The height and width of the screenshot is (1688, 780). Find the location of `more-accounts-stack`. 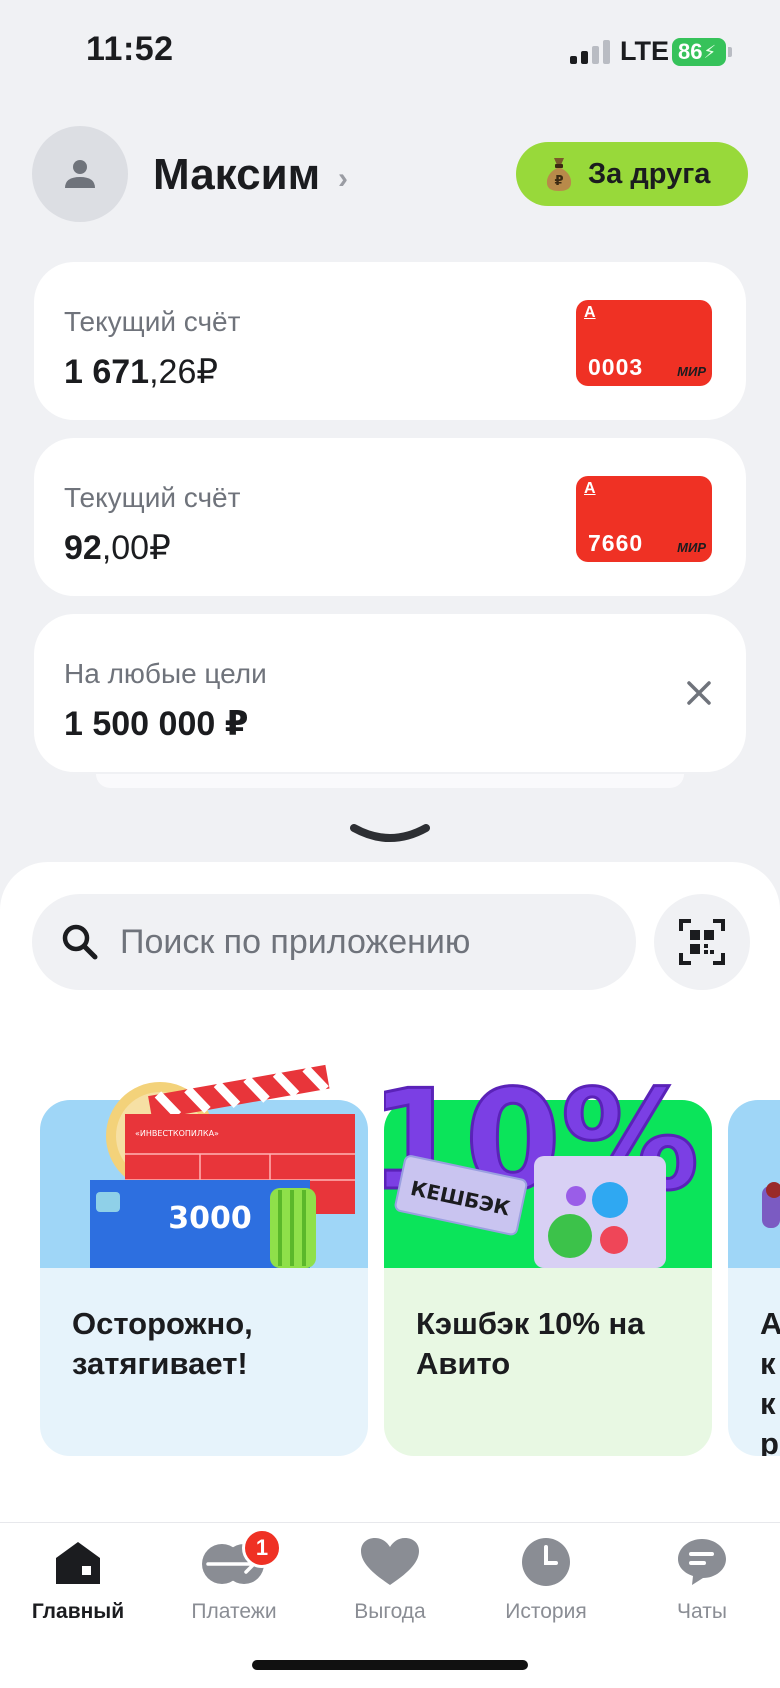

more-accounts-stack is located at coordinates (390, 781).